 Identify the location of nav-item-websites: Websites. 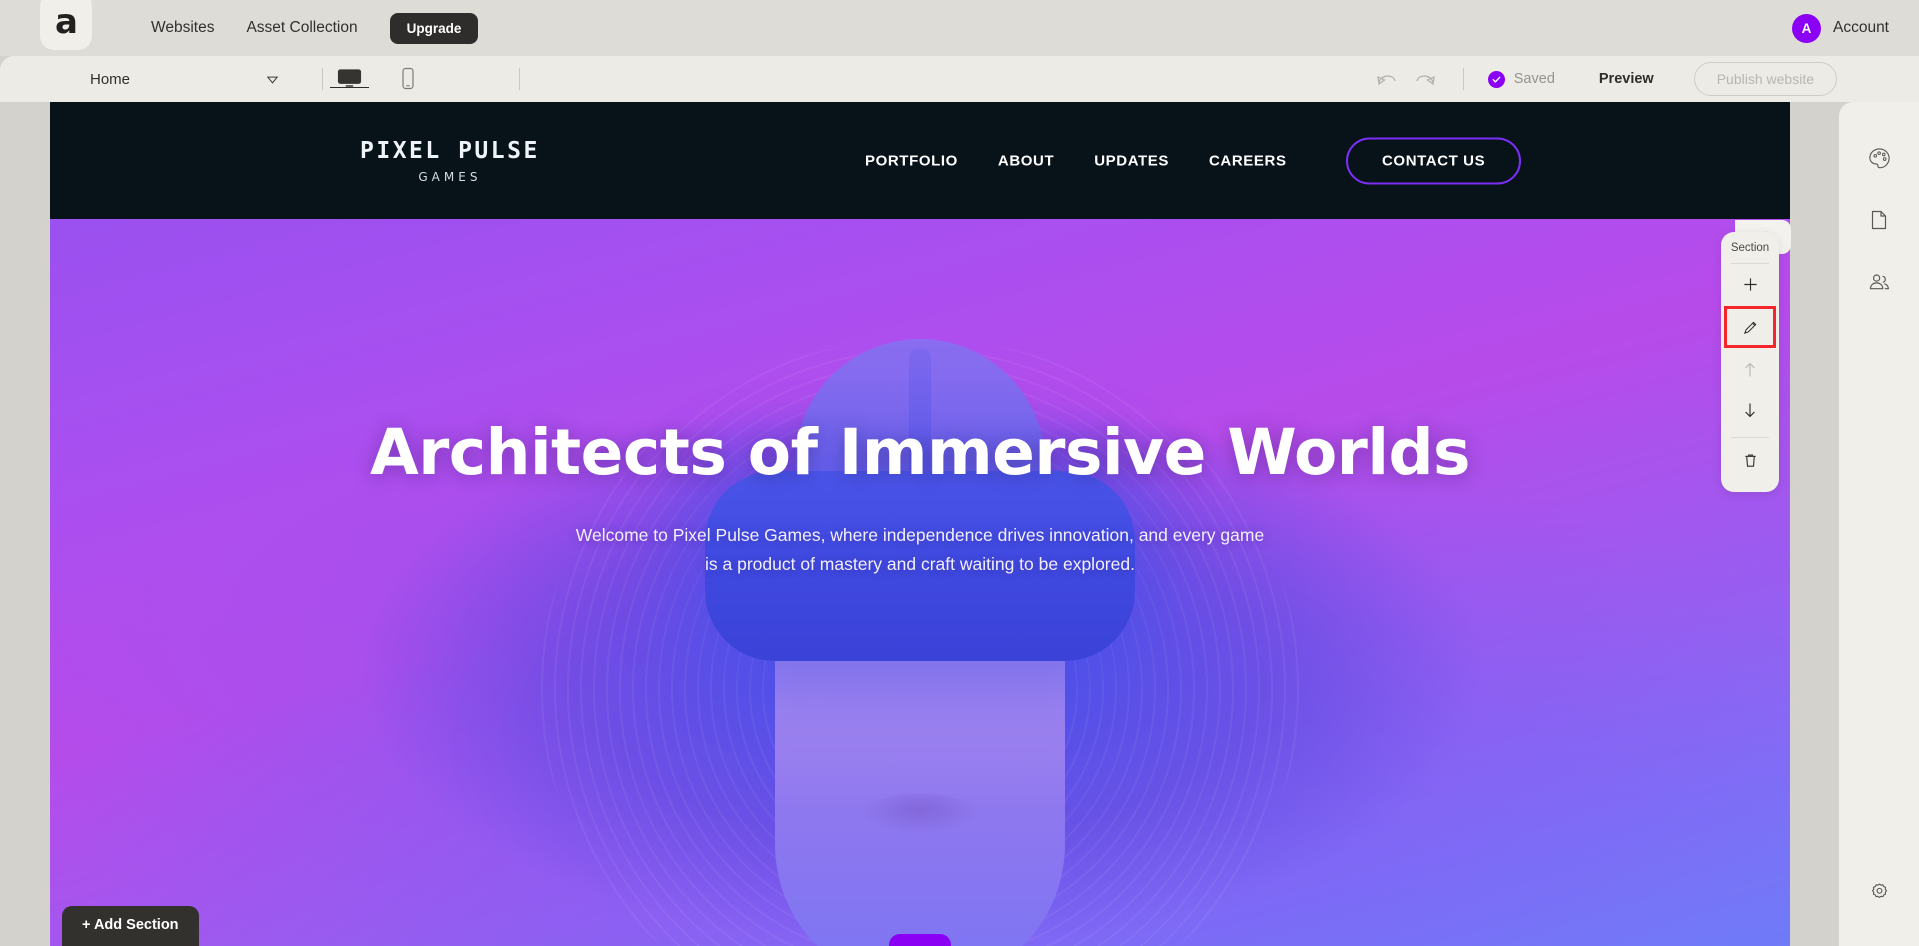
(182, 28).